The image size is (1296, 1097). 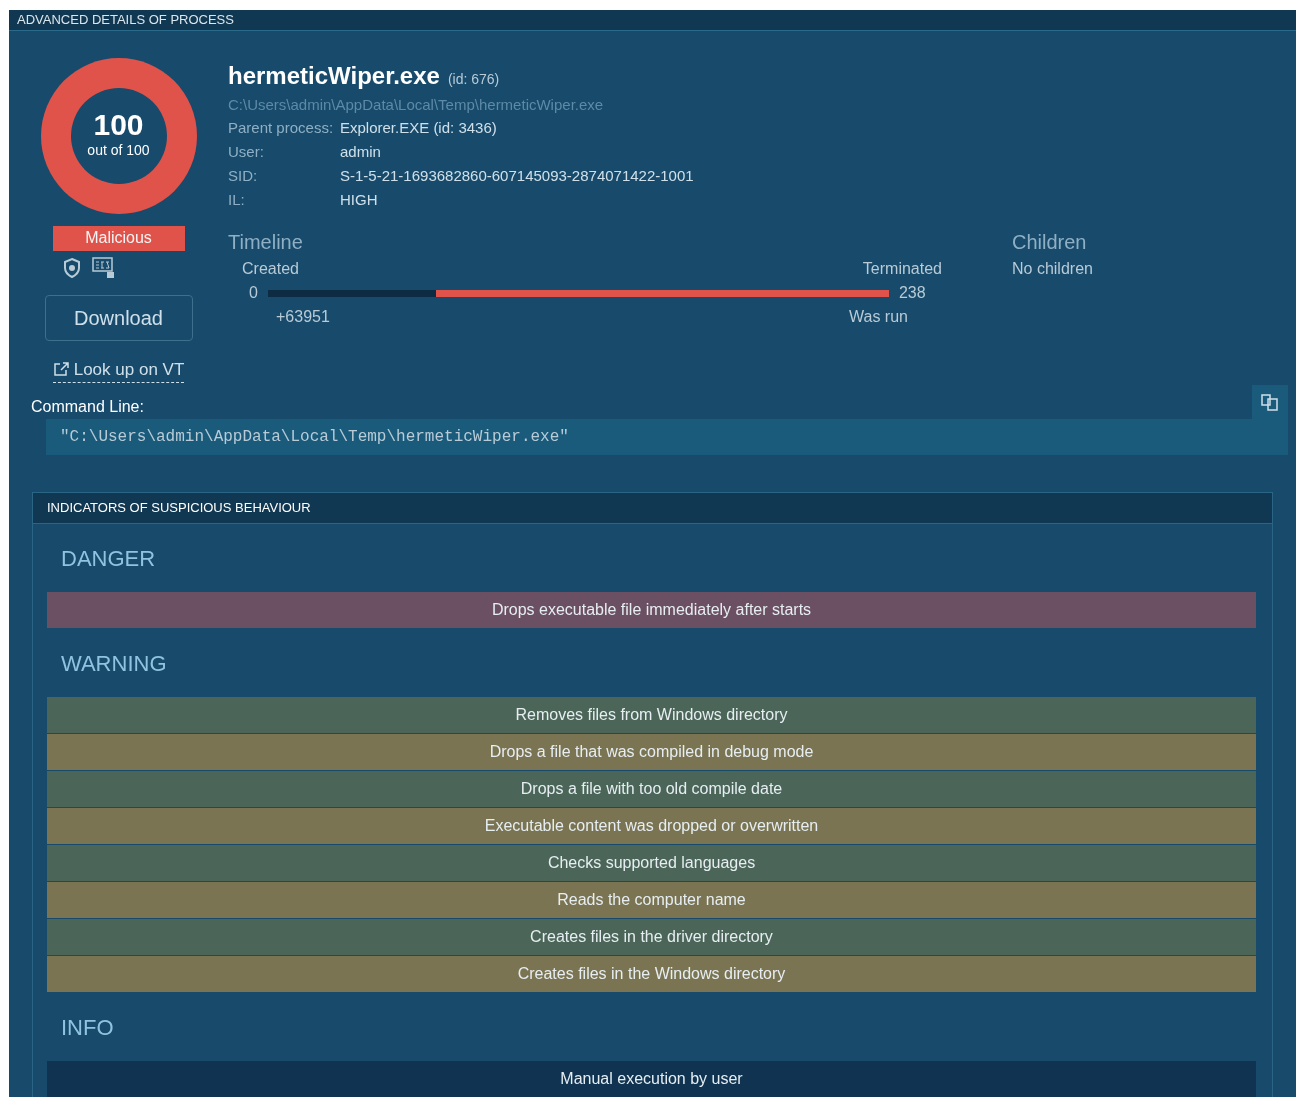 I want to click on created-label: Created, so click(x=270, y=269).